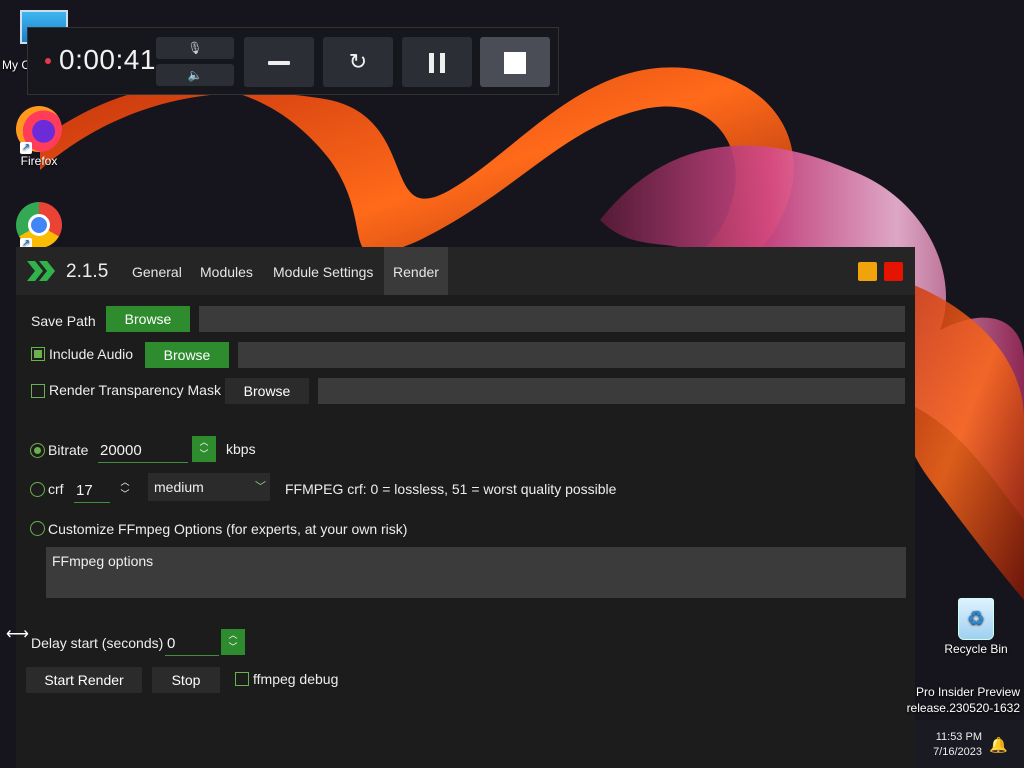 This screenshot has height=768, width=1024. What do you see at coordinates (157, 271) in the screenshot?
I see `tab-general: General` at bounding box center [157, 271].